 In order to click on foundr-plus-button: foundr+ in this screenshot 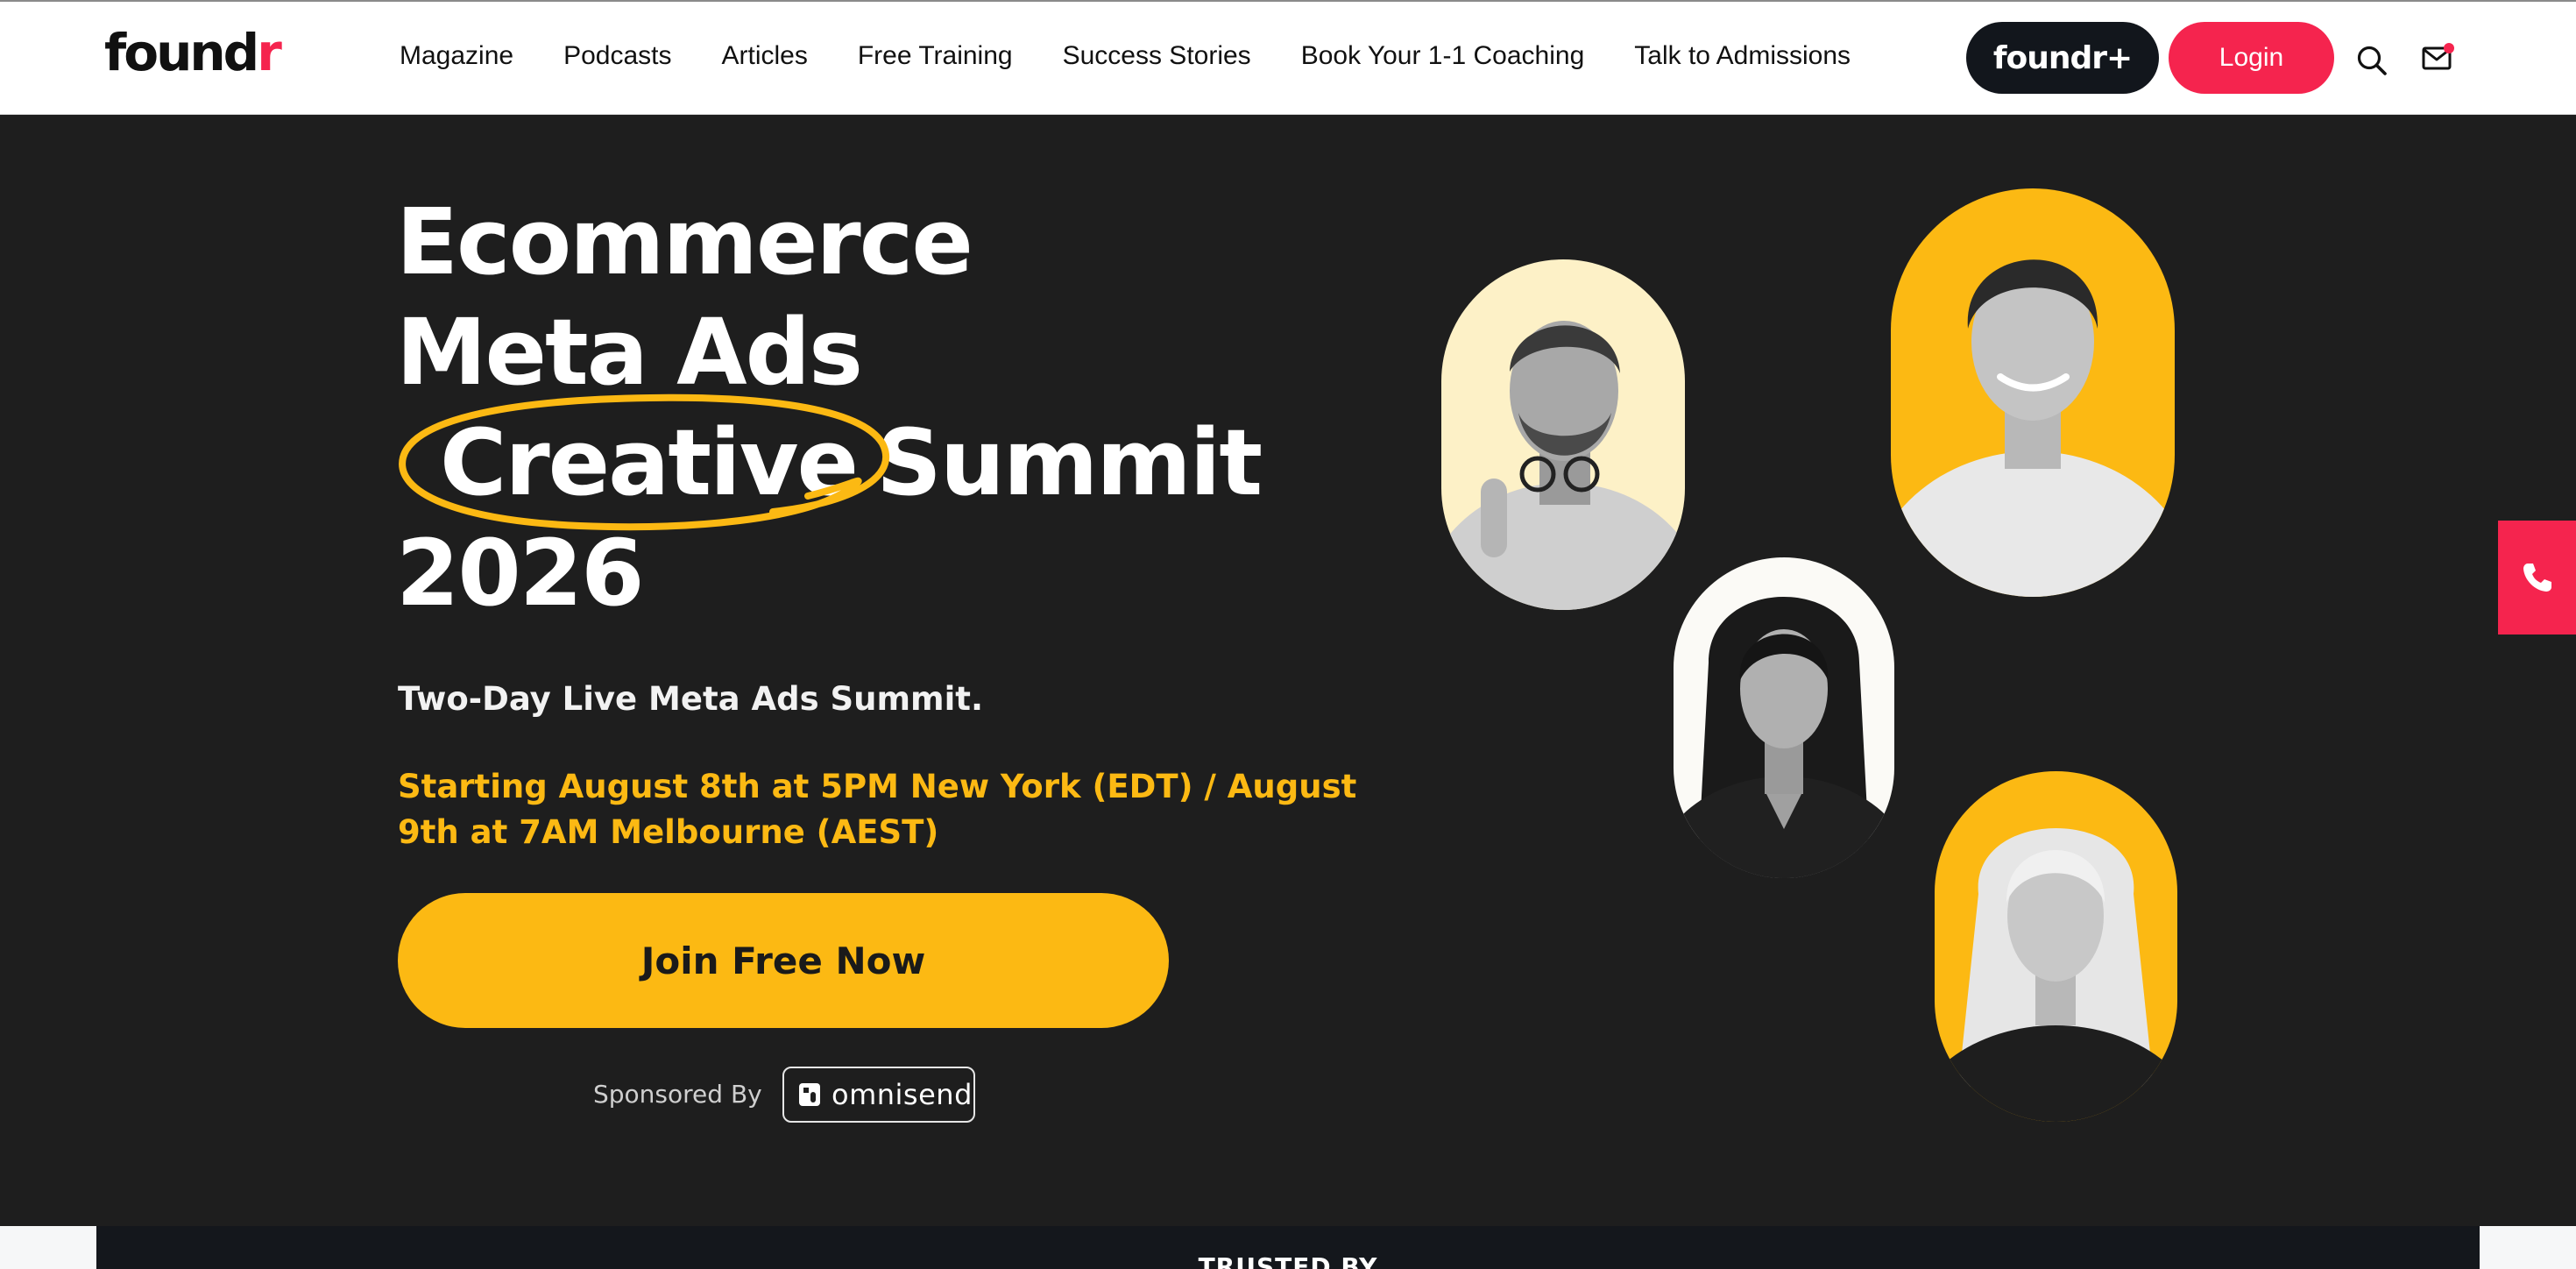, I will do `click(2062, 58)`.